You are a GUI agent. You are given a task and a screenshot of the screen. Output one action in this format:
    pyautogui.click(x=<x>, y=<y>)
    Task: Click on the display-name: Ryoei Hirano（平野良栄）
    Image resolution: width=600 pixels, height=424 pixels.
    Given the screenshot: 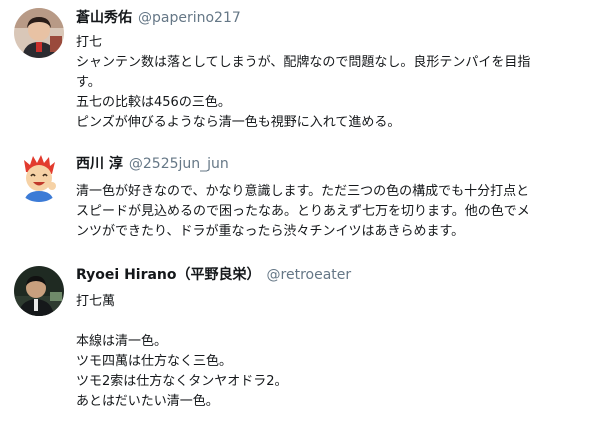 What is the action you would take?
    pyautogui.click(x=168, y=275)
    